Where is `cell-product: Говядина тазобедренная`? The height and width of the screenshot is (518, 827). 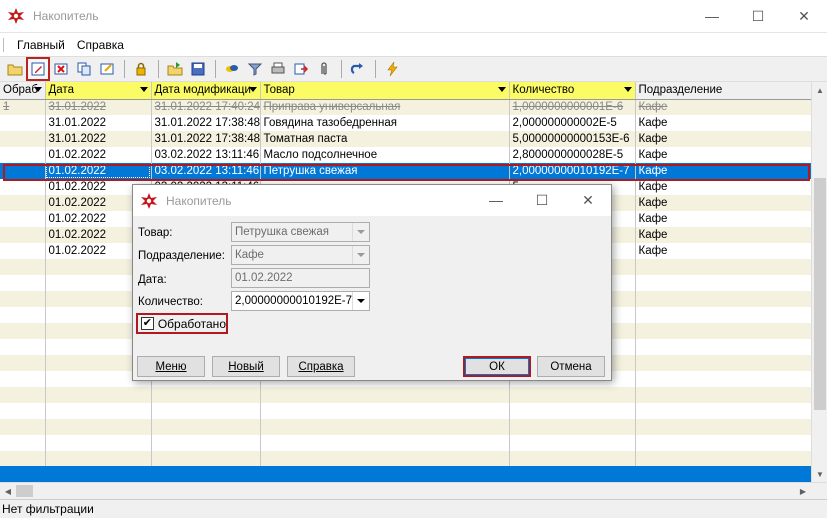
cell-product: Говядина тазобедренная is located at coordinates (385, 123).